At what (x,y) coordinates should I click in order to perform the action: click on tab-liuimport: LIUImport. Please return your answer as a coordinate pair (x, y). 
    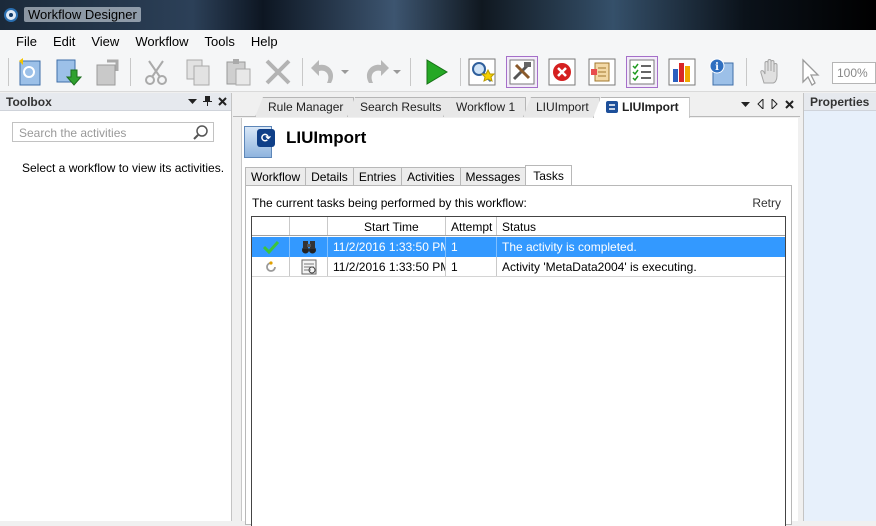
    Looking at the image, I should click on (561, 107).